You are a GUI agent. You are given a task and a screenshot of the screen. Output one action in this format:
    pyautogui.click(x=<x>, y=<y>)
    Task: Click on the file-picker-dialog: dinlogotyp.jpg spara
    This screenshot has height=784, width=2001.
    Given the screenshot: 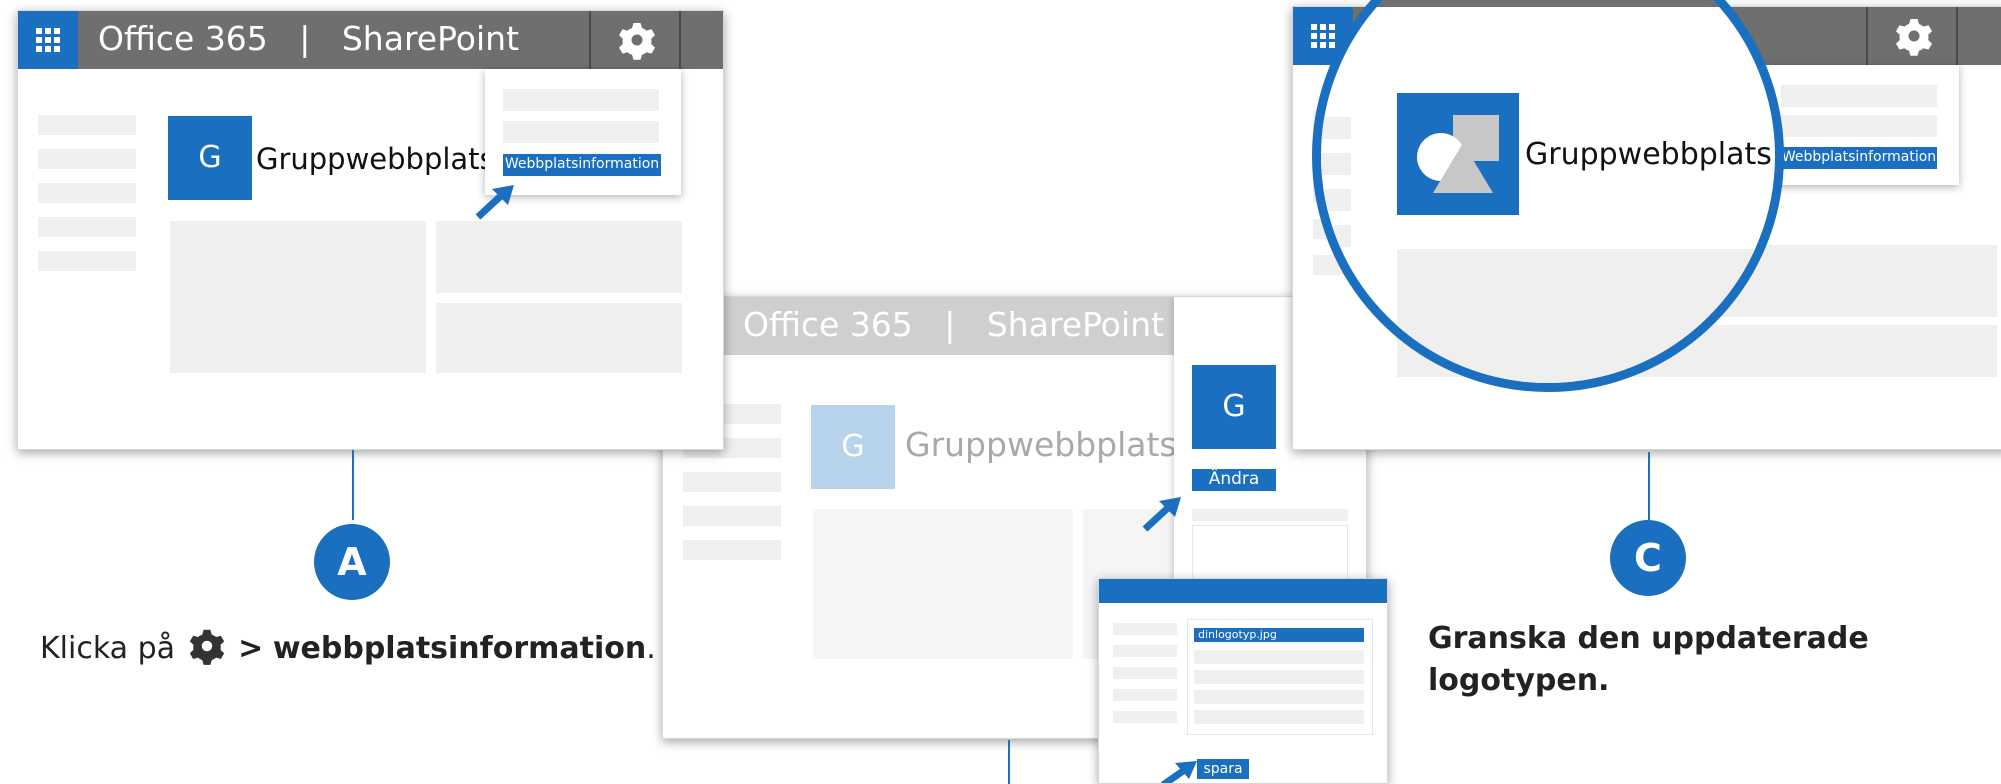 What is the action you would take?
    pyautogui.click(x=1243, y=681)
    